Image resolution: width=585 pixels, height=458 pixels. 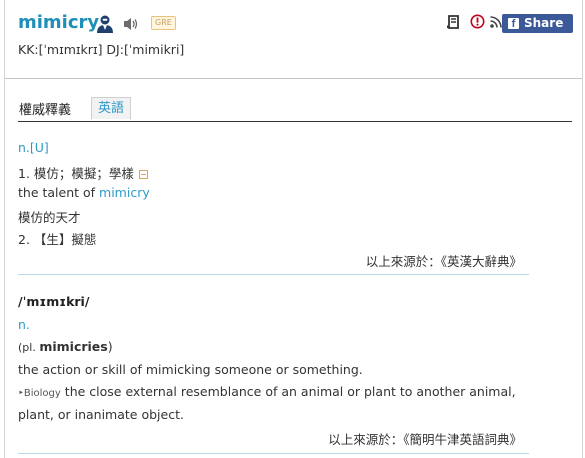 I want to click on speaker-icon, so click(x=131, y=26).